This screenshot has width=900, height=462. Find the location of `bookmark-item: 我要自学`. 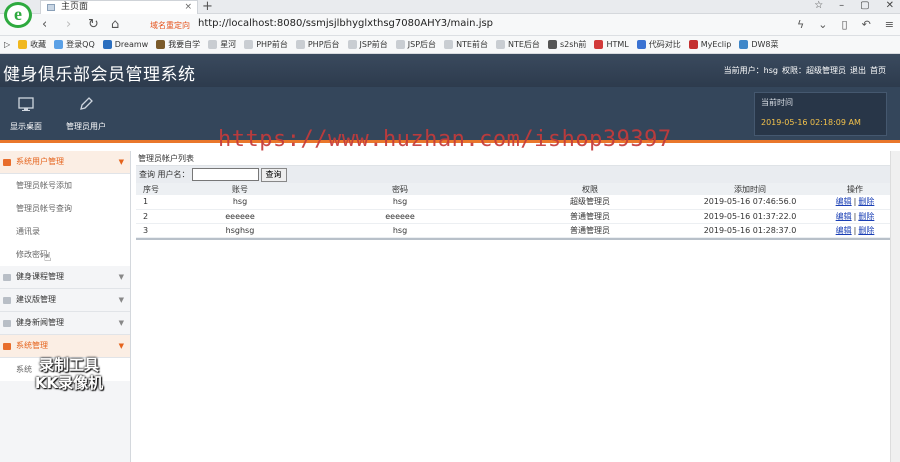

bookmark-item: 我要自学 is located at coordinates (178, 44).